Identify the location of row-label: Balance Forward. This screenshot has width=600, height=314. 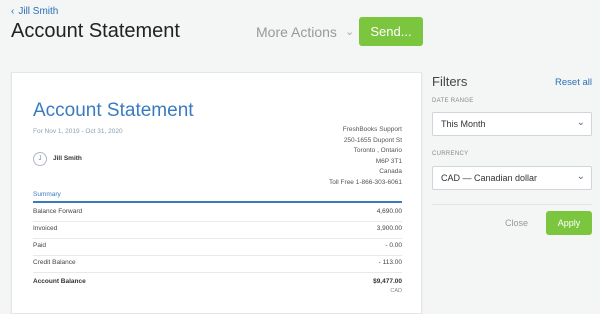
(58, 211).